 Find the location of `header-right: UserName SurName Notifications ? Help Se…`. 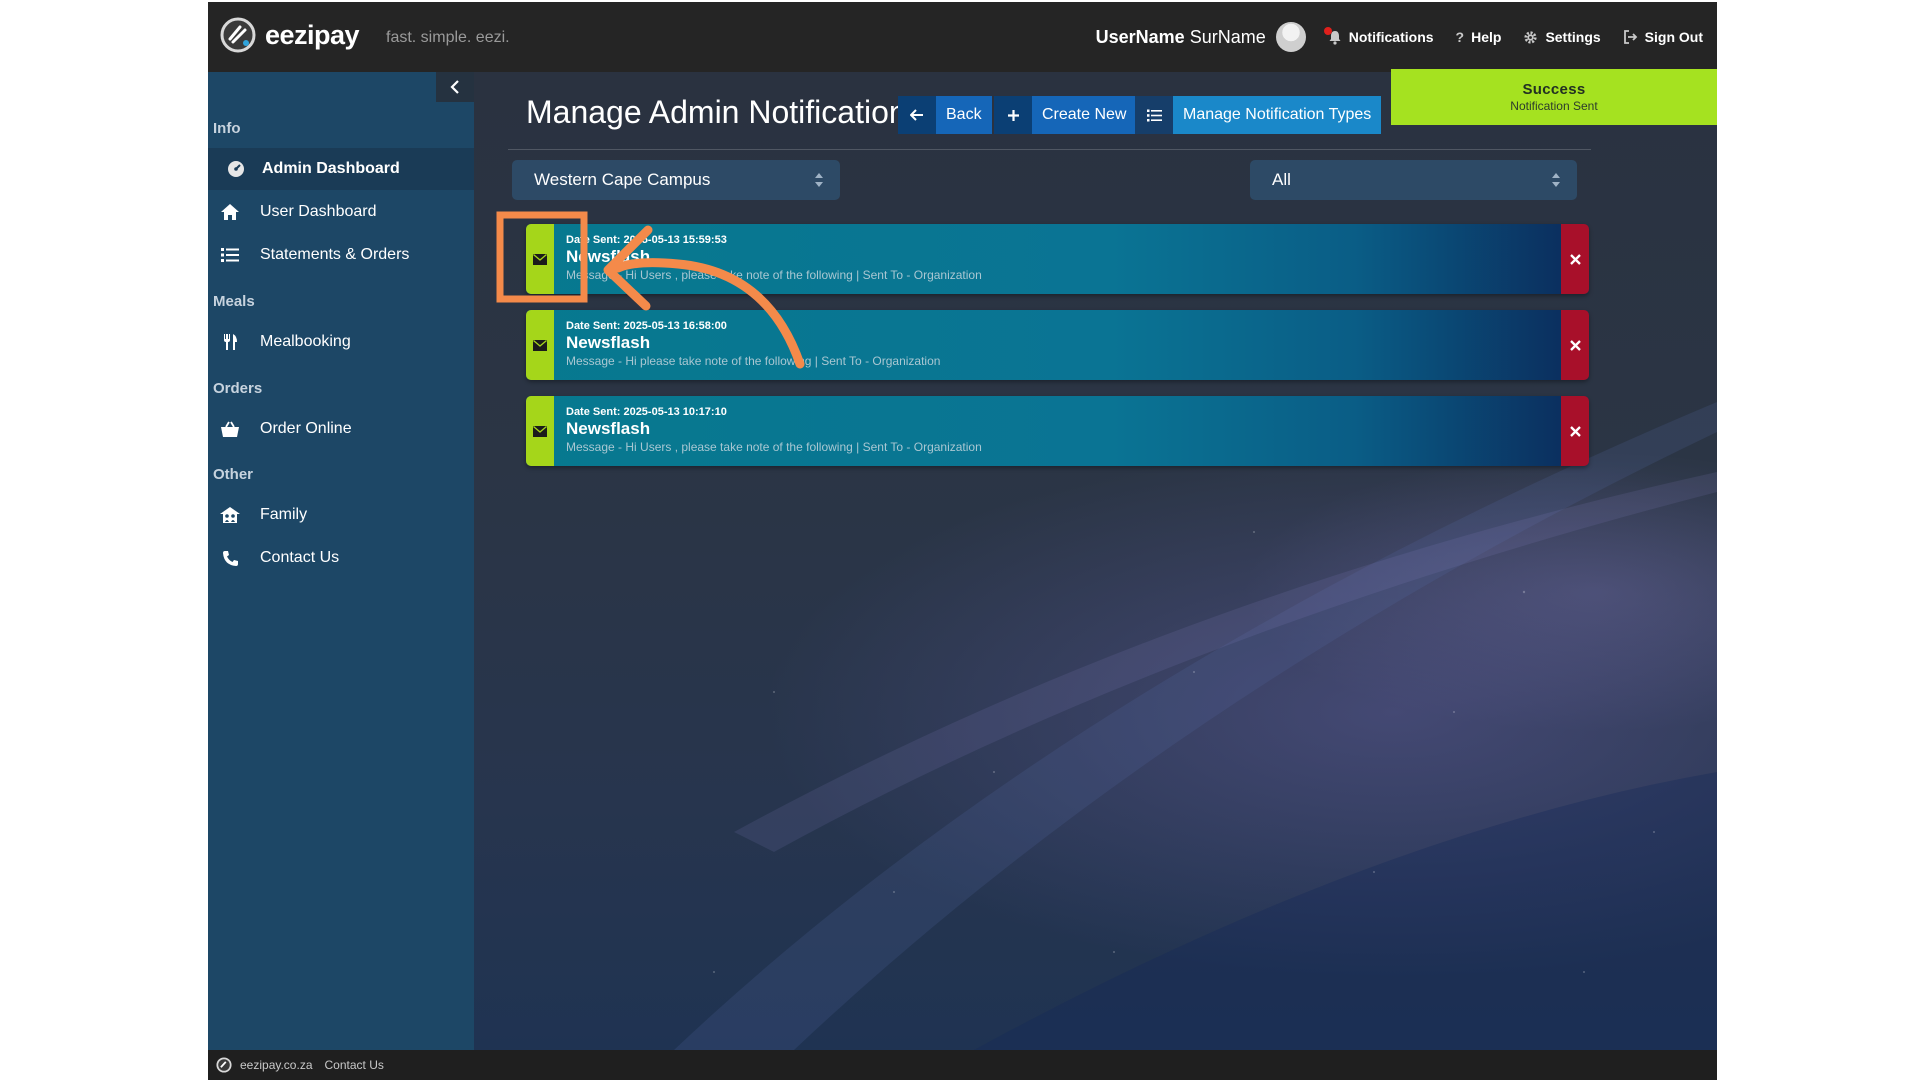

header-right: UserName SurName Notifications ? Help Se… is located at coordinates (1399, 37).